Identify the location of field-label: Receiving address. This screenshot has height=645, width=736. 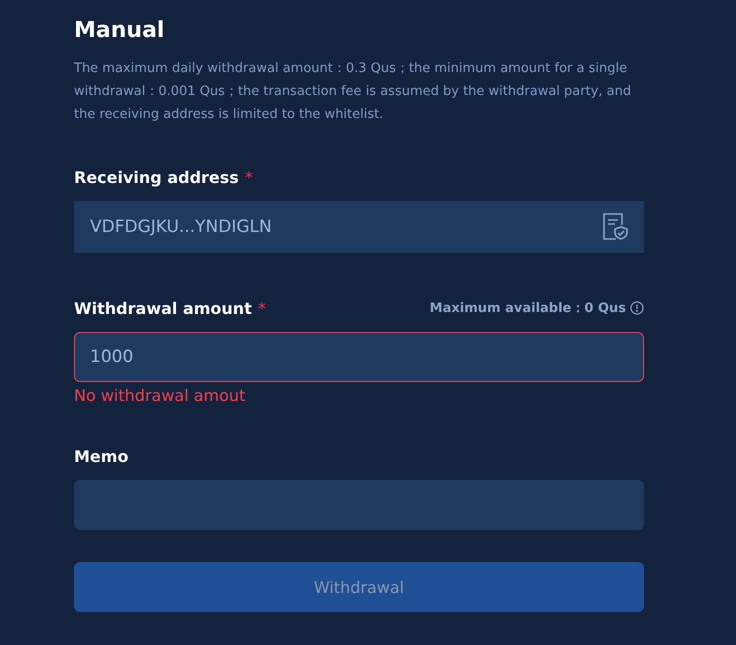
(156, 177).